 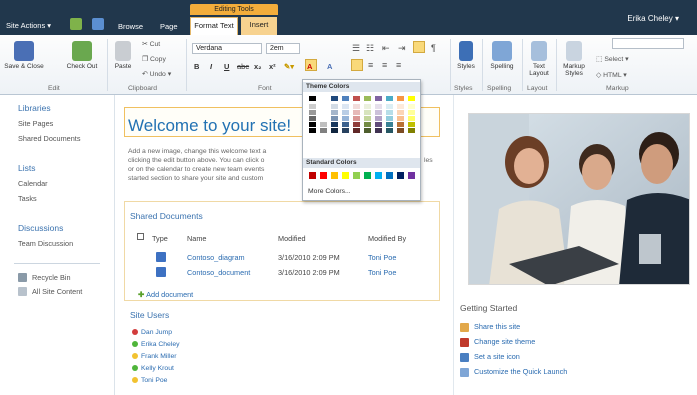 What do you see at coordinates (196, 238) in the screenshot?
I see `col-name: Name` at bounding box center [196, 238].